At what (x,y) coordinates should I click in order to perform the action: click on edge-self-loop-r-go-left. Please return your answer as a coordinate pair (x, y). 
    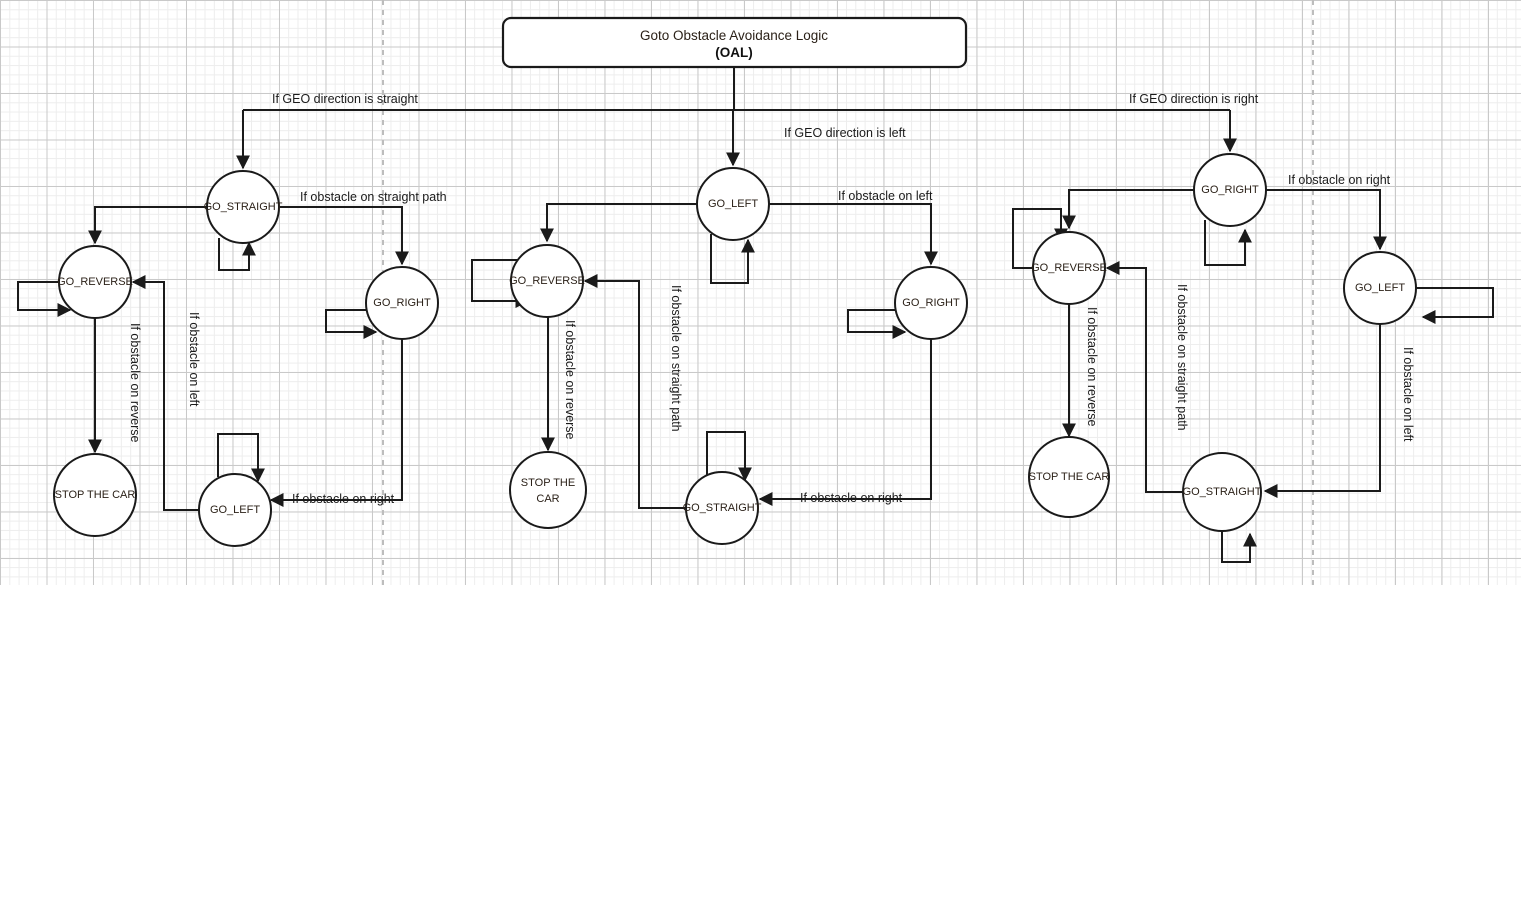
    Looking at the image, I should click on (1455, 305).